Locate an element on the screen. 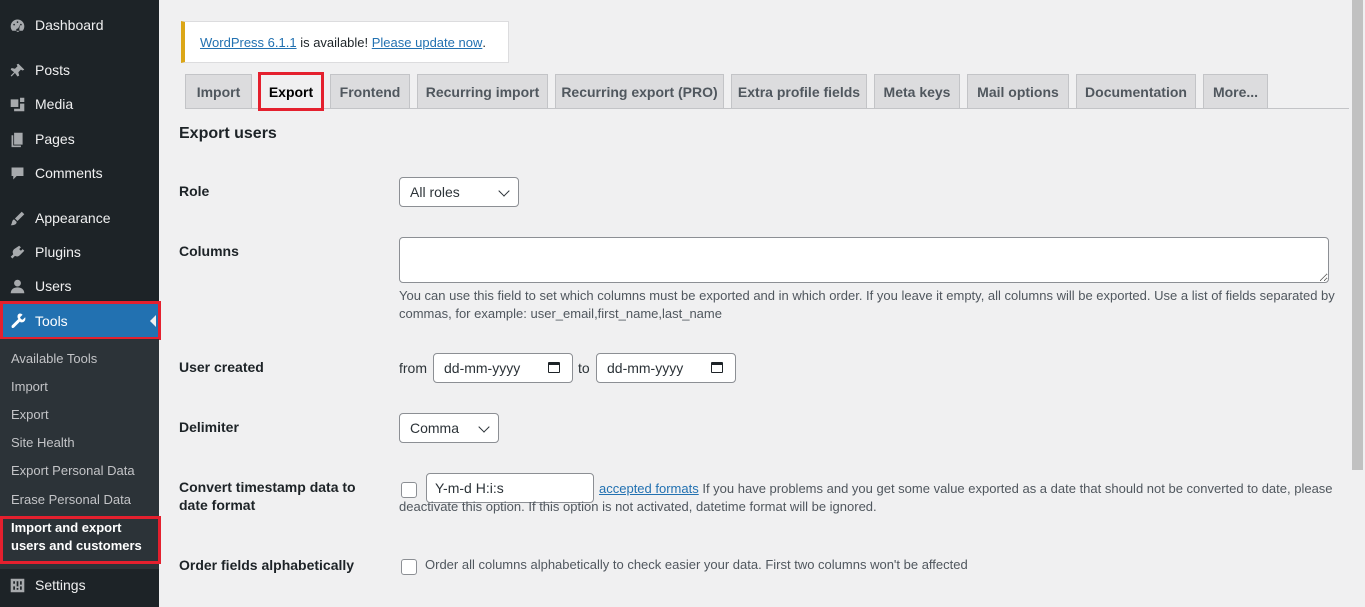 This screenshot has width=1365, height=607. menu-label: Appearance is located at coordinates (73, 218).